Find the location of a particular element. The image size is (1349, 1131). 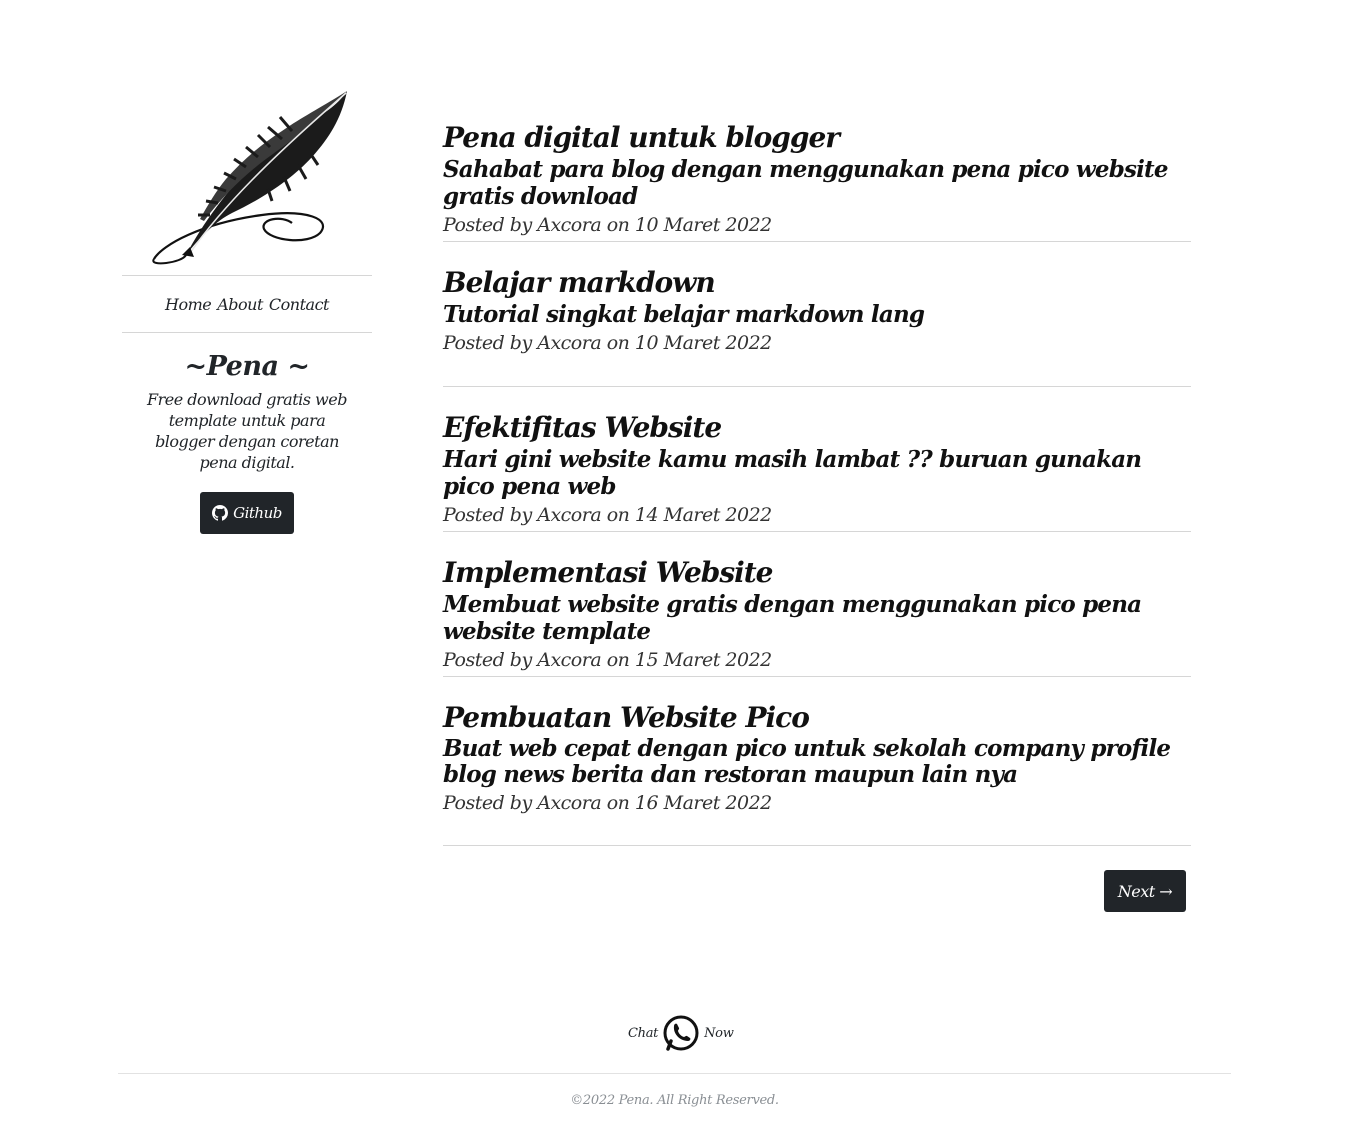

footer-copyright: ©2022 Pena. All Right Reserved. is located at coordinates (674, 1100).